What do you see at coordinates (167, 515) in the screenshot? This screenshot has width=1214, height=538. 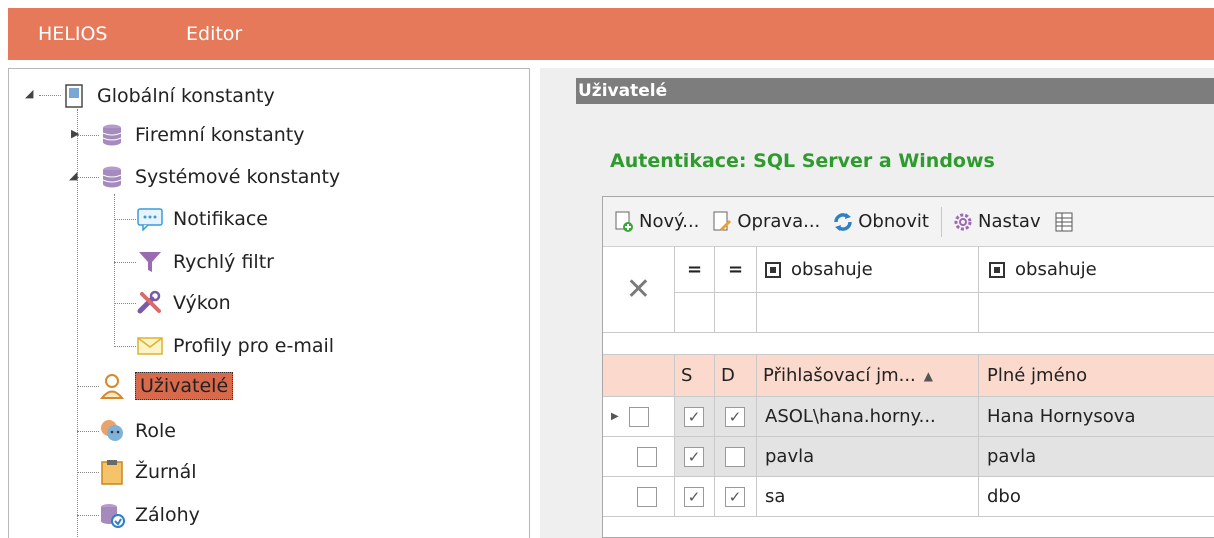 I see `tree-item-label: Zálohy` at bounding box center [167, 515].